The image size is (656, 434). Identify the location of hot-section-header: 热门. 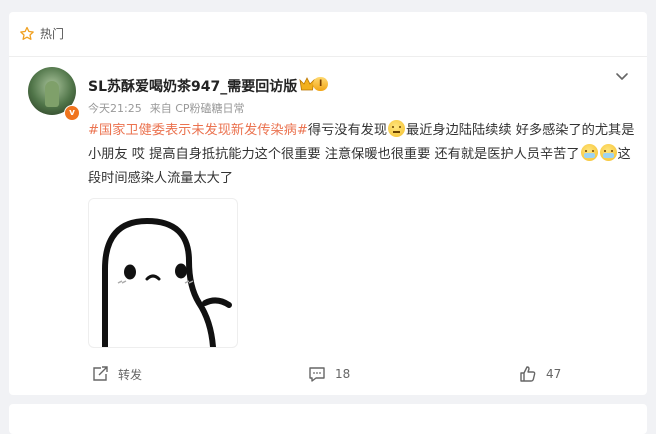
(41, 33).